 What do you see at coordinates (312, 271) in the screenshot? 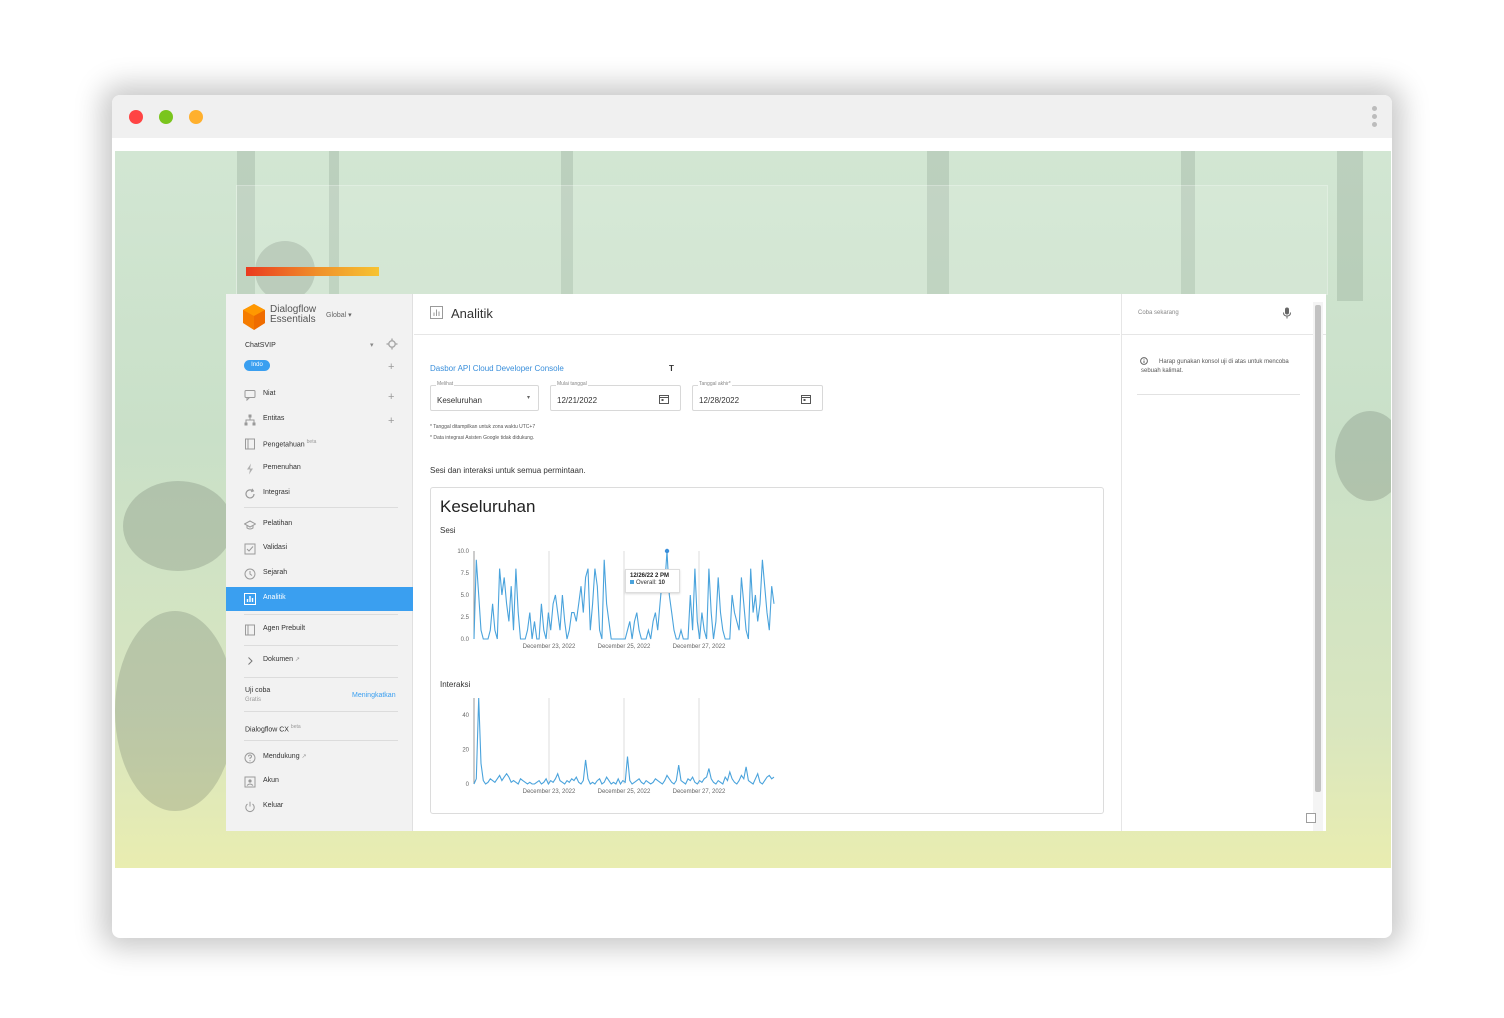
I see `accent-gradient-bar` at bounding box center [312, 271].